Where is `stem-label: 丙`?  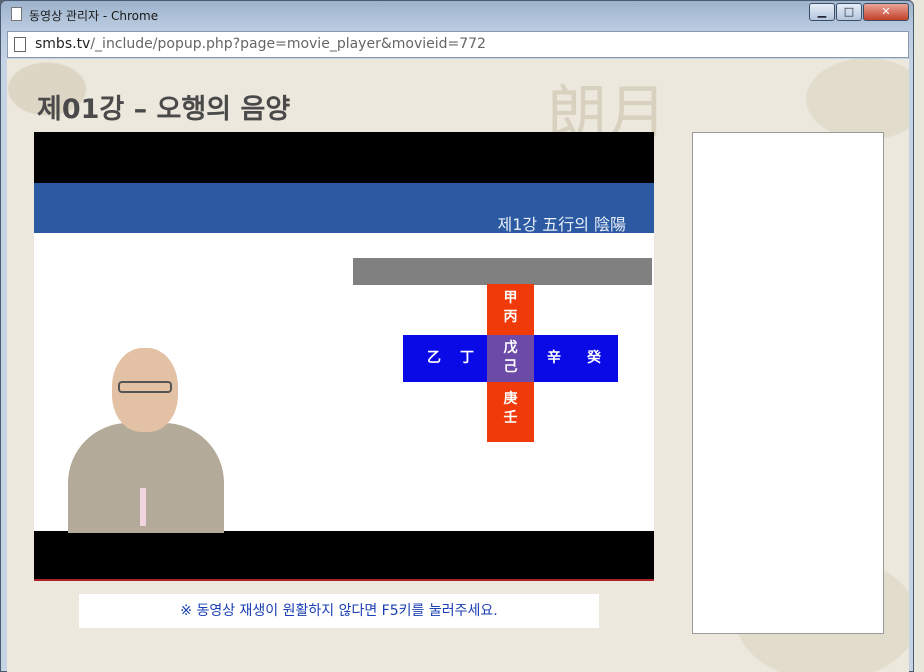
stem-label: 丙 is located at coordinates (510, 317).